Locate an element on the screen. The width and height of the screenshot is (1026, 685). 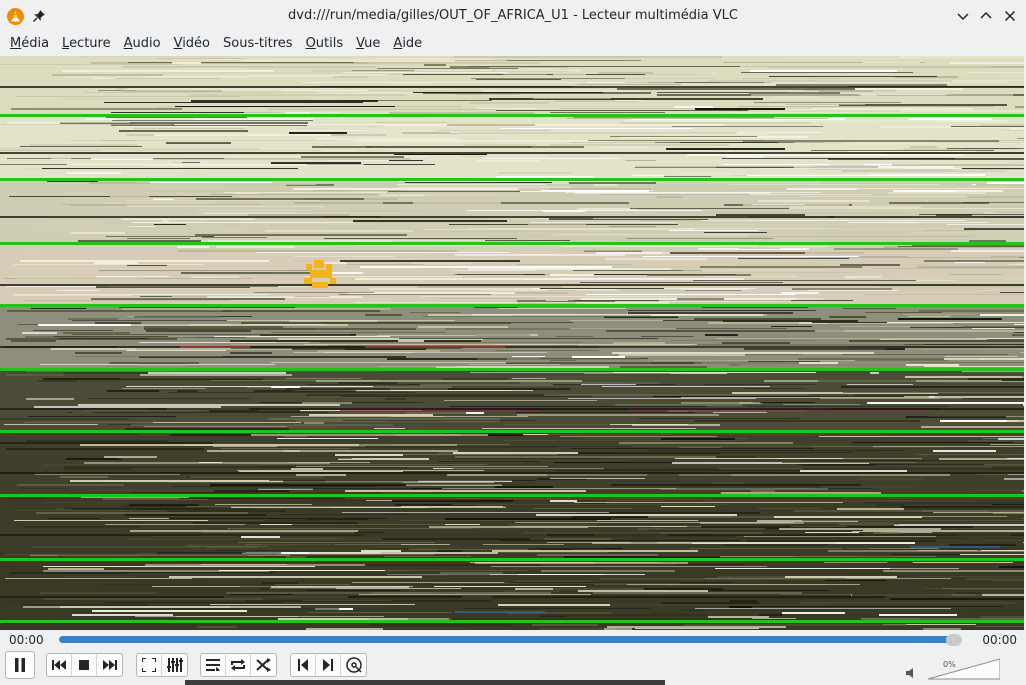
extended-settings-button is located at coordinates (174, 665).